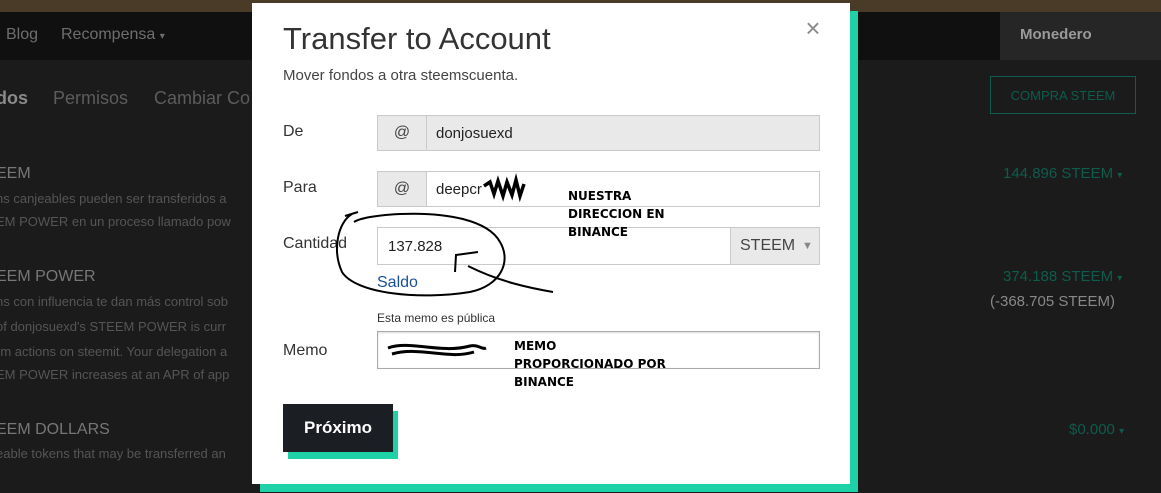 The width and height of the screenshot is (1161, 493). Describe the element at coordinates (401, 75) in the screenshot. I see `modal-subtitle: Mover fondos a otra steemscuenta.` at that location.